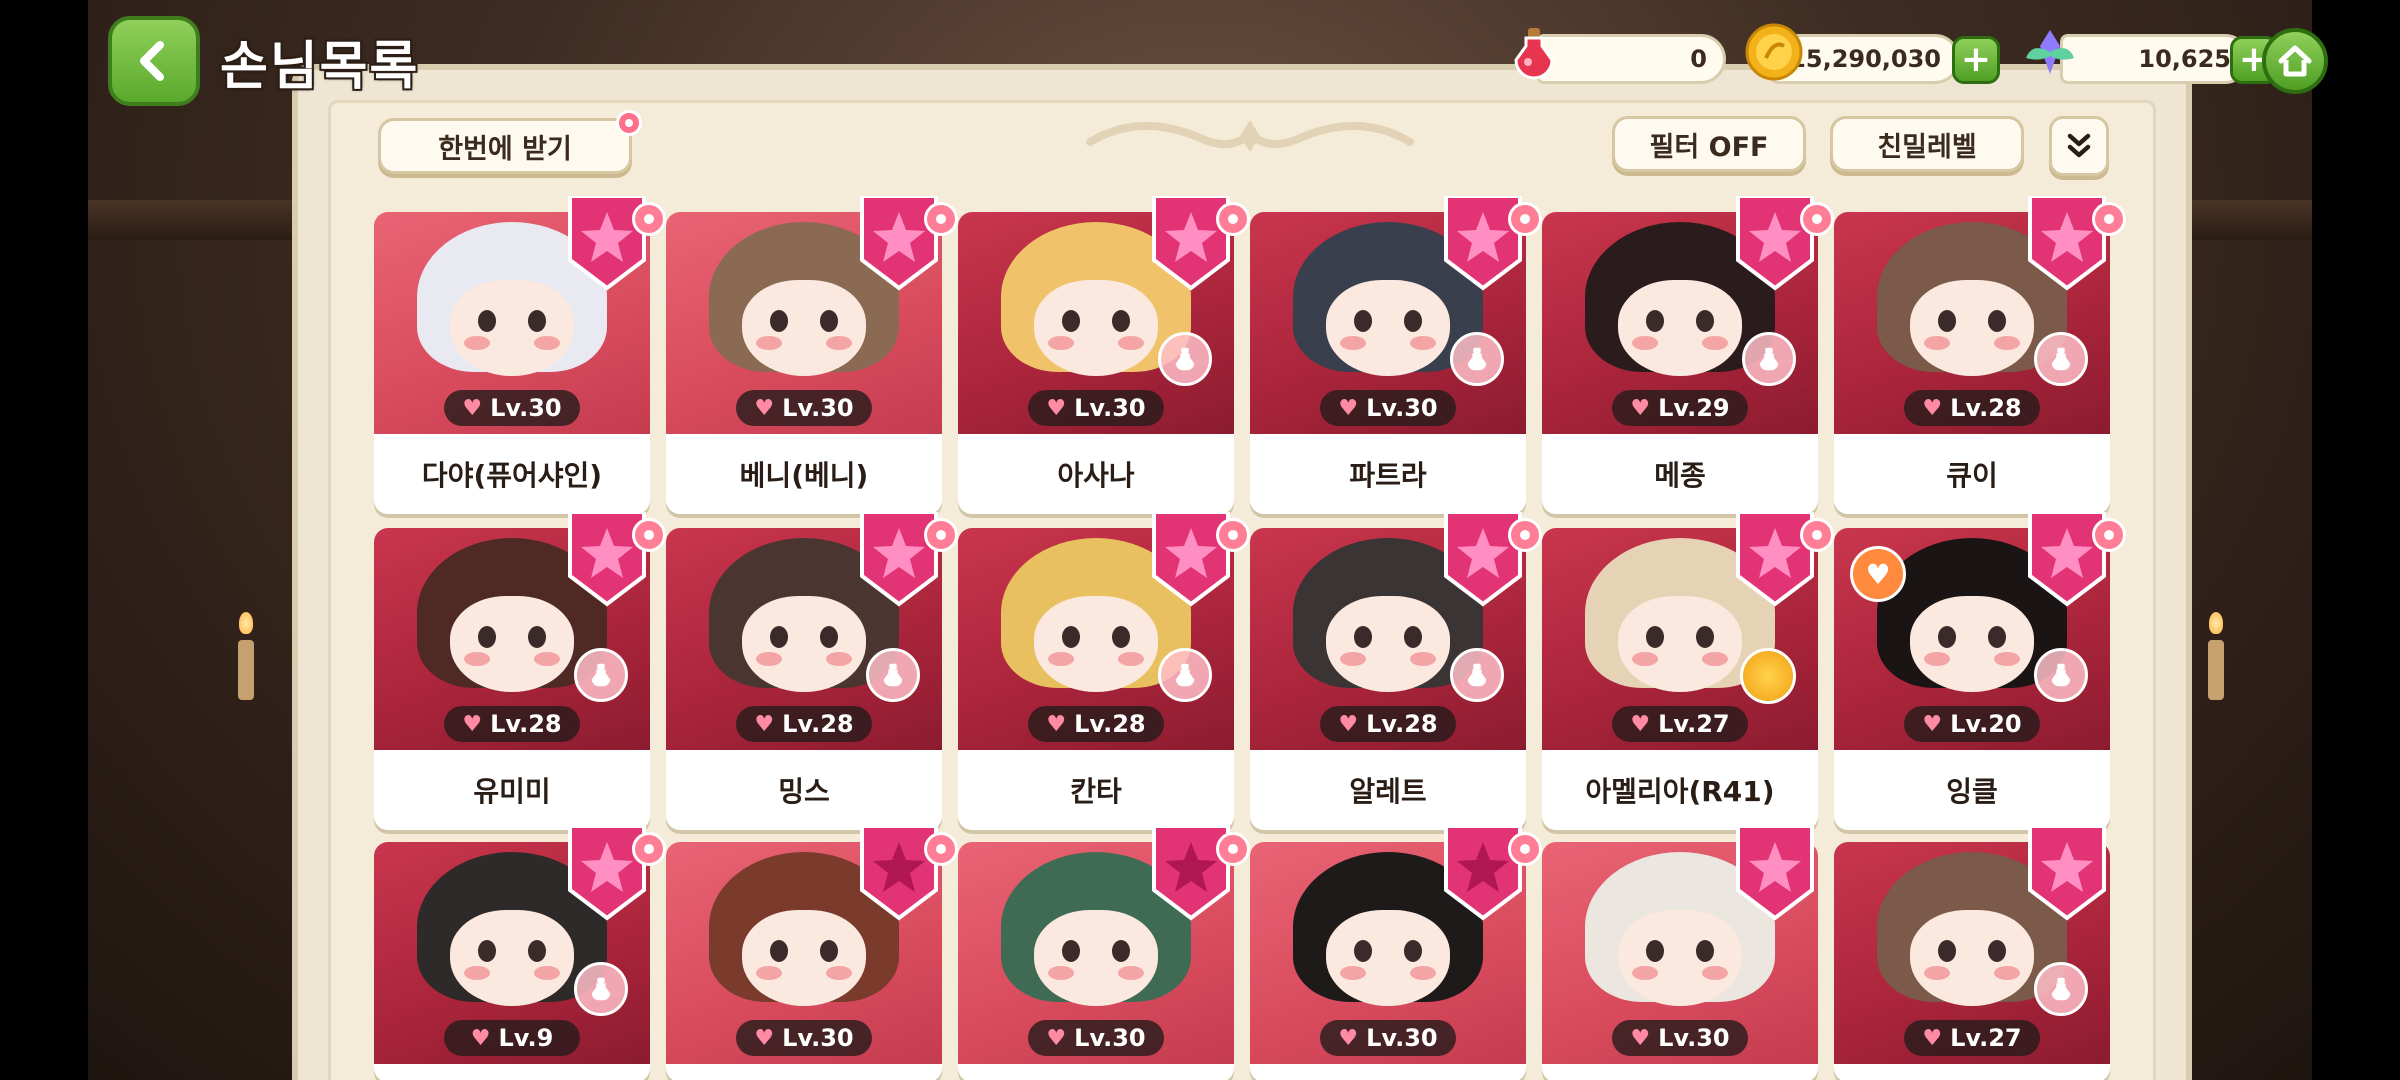  I want to click on guest-name: 메종, so click(1680, 474).